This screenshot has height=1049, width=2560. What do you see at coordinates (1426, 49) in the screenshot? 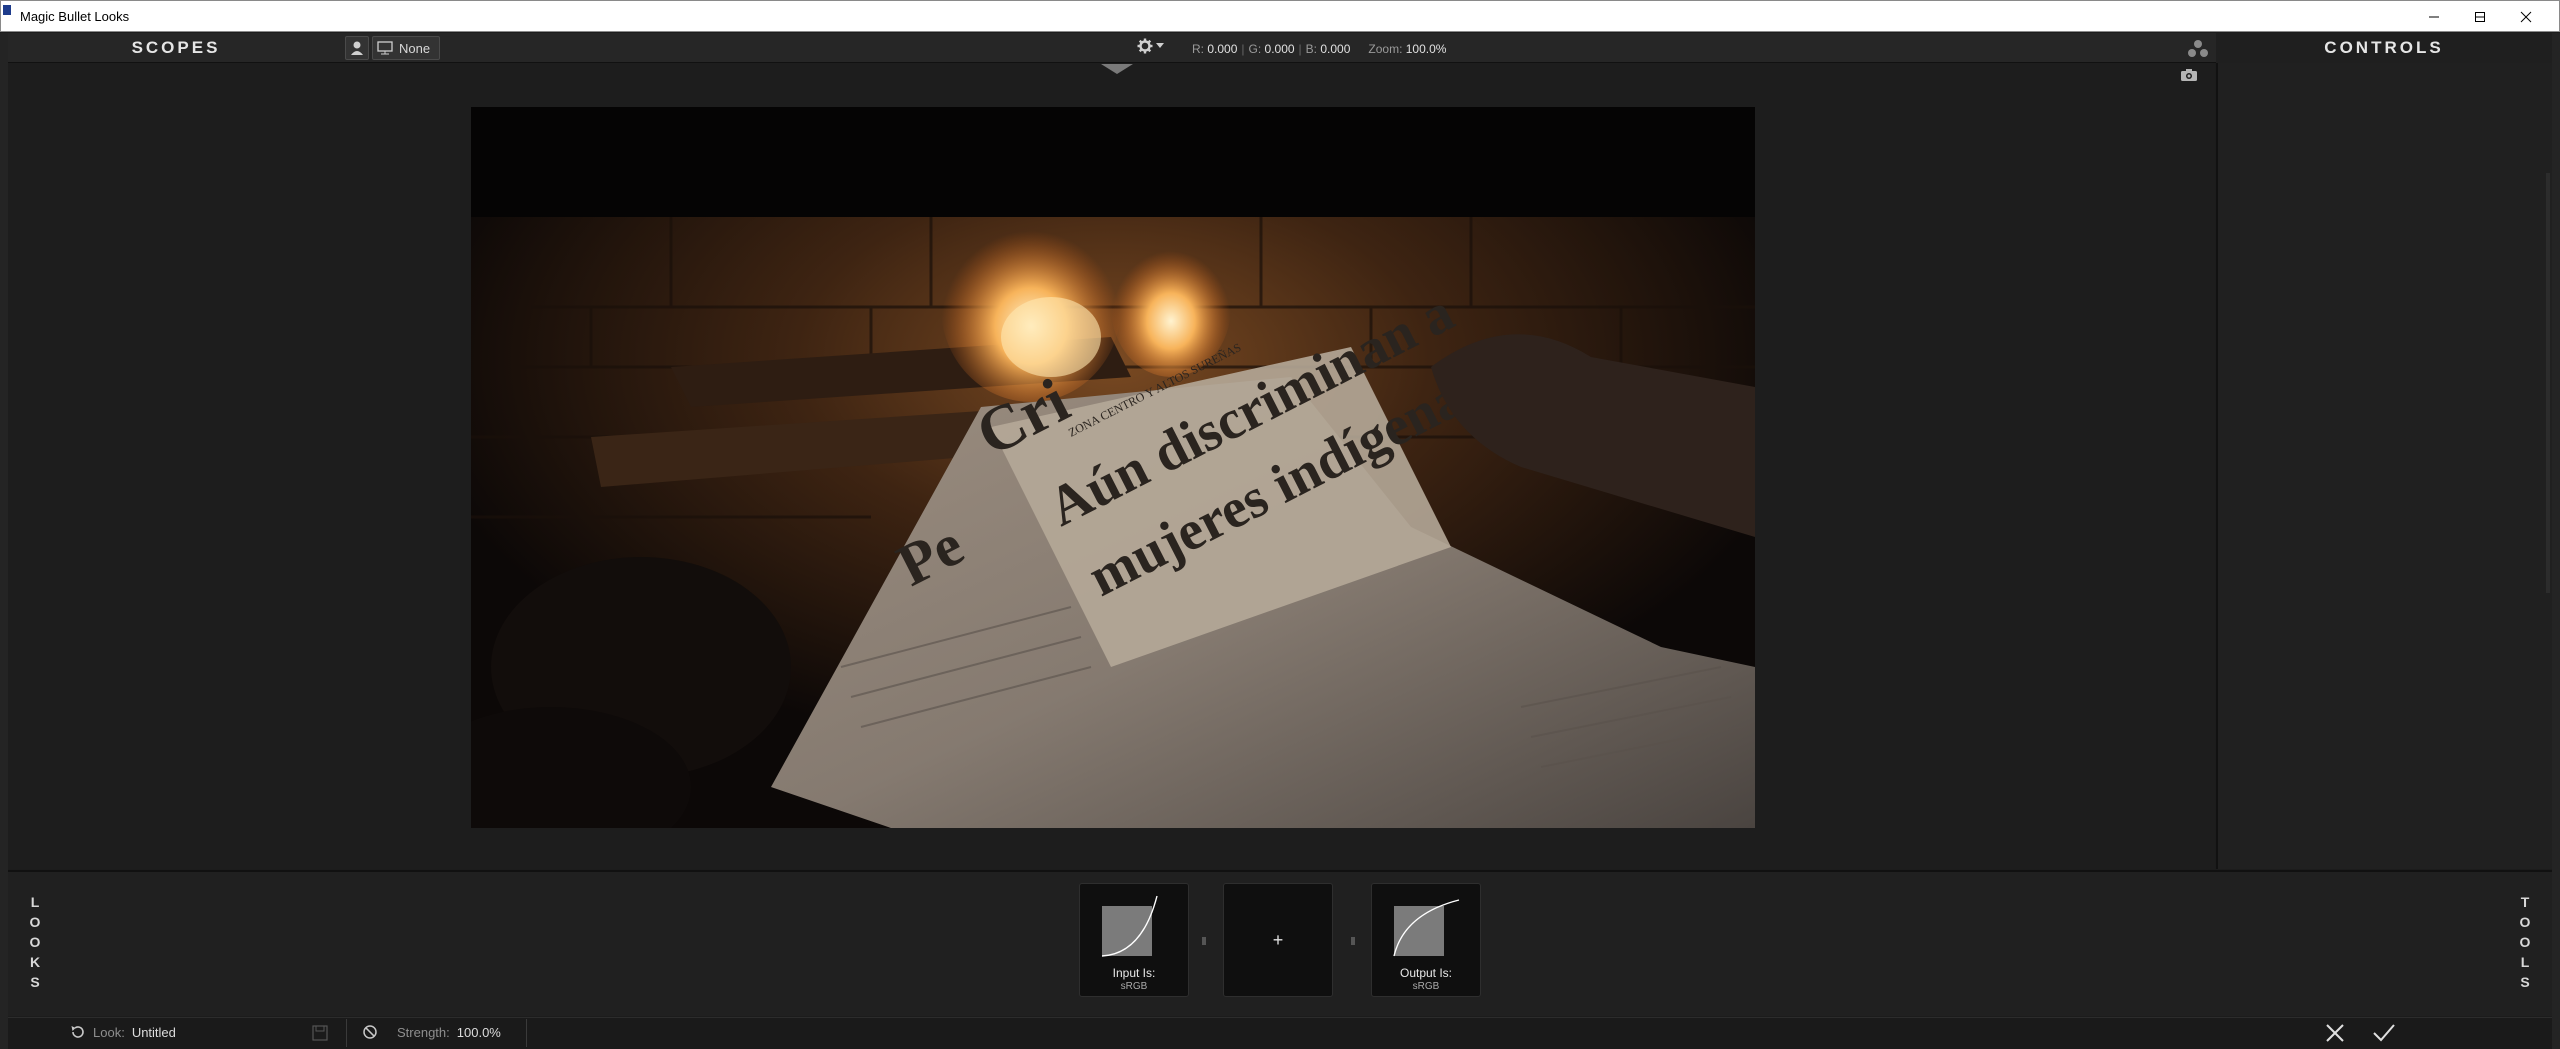
I see `zoom-value: 100.0%` at bounding box center [1426, 49].